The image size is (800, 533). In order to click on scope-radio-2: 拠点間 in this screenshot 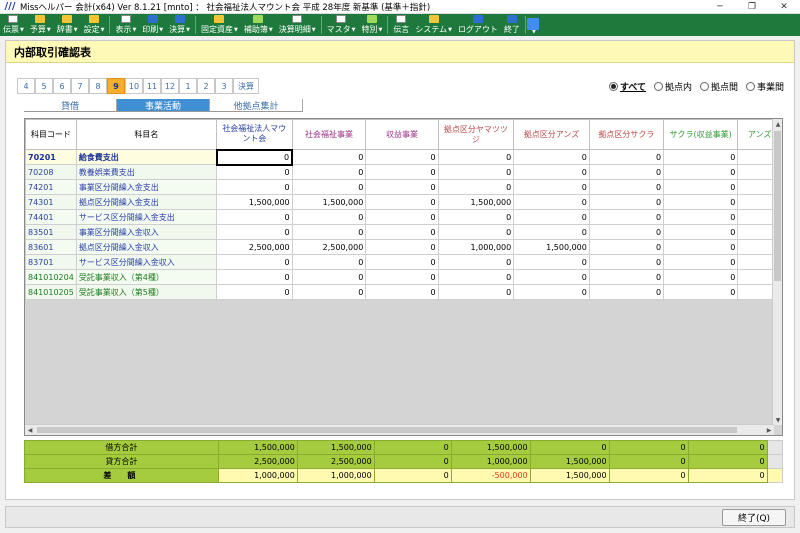, I will do `click(718, 86)`.